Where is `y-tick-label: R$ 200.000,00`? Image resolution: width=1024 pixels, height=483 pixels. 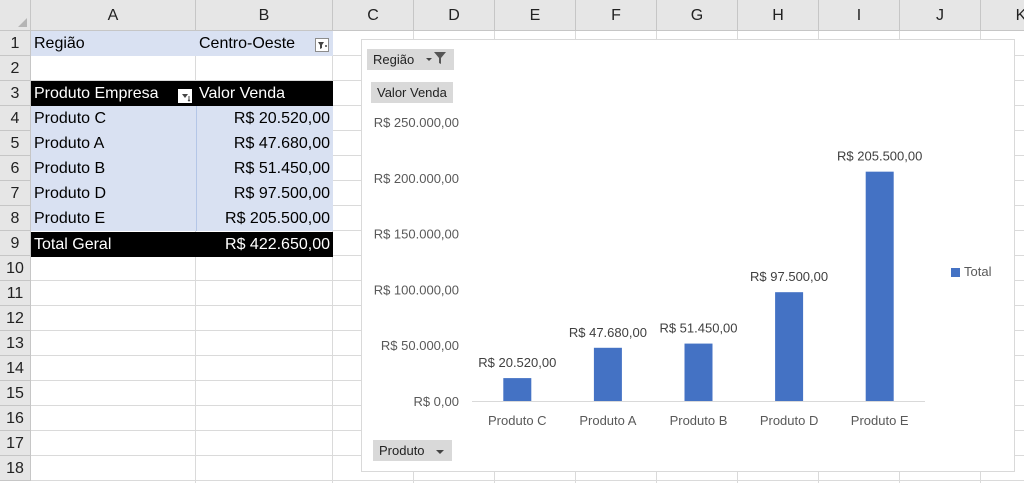 y-tick-label: R$ 200.000,00 is located at coordinates (416, 178).